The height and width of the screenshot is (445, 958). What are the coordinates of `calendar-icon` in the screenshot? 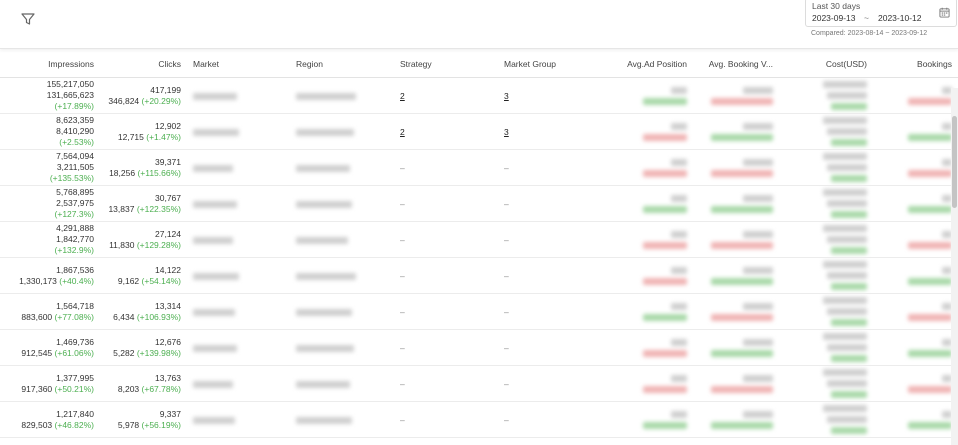 It's located at (944, 12).